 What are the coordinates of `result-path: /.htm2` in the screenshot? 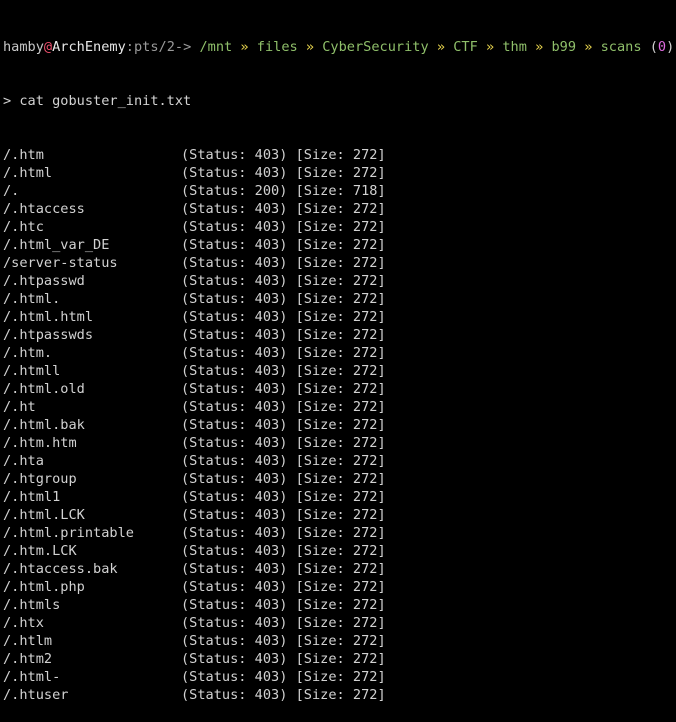 It's located at (28, 659).